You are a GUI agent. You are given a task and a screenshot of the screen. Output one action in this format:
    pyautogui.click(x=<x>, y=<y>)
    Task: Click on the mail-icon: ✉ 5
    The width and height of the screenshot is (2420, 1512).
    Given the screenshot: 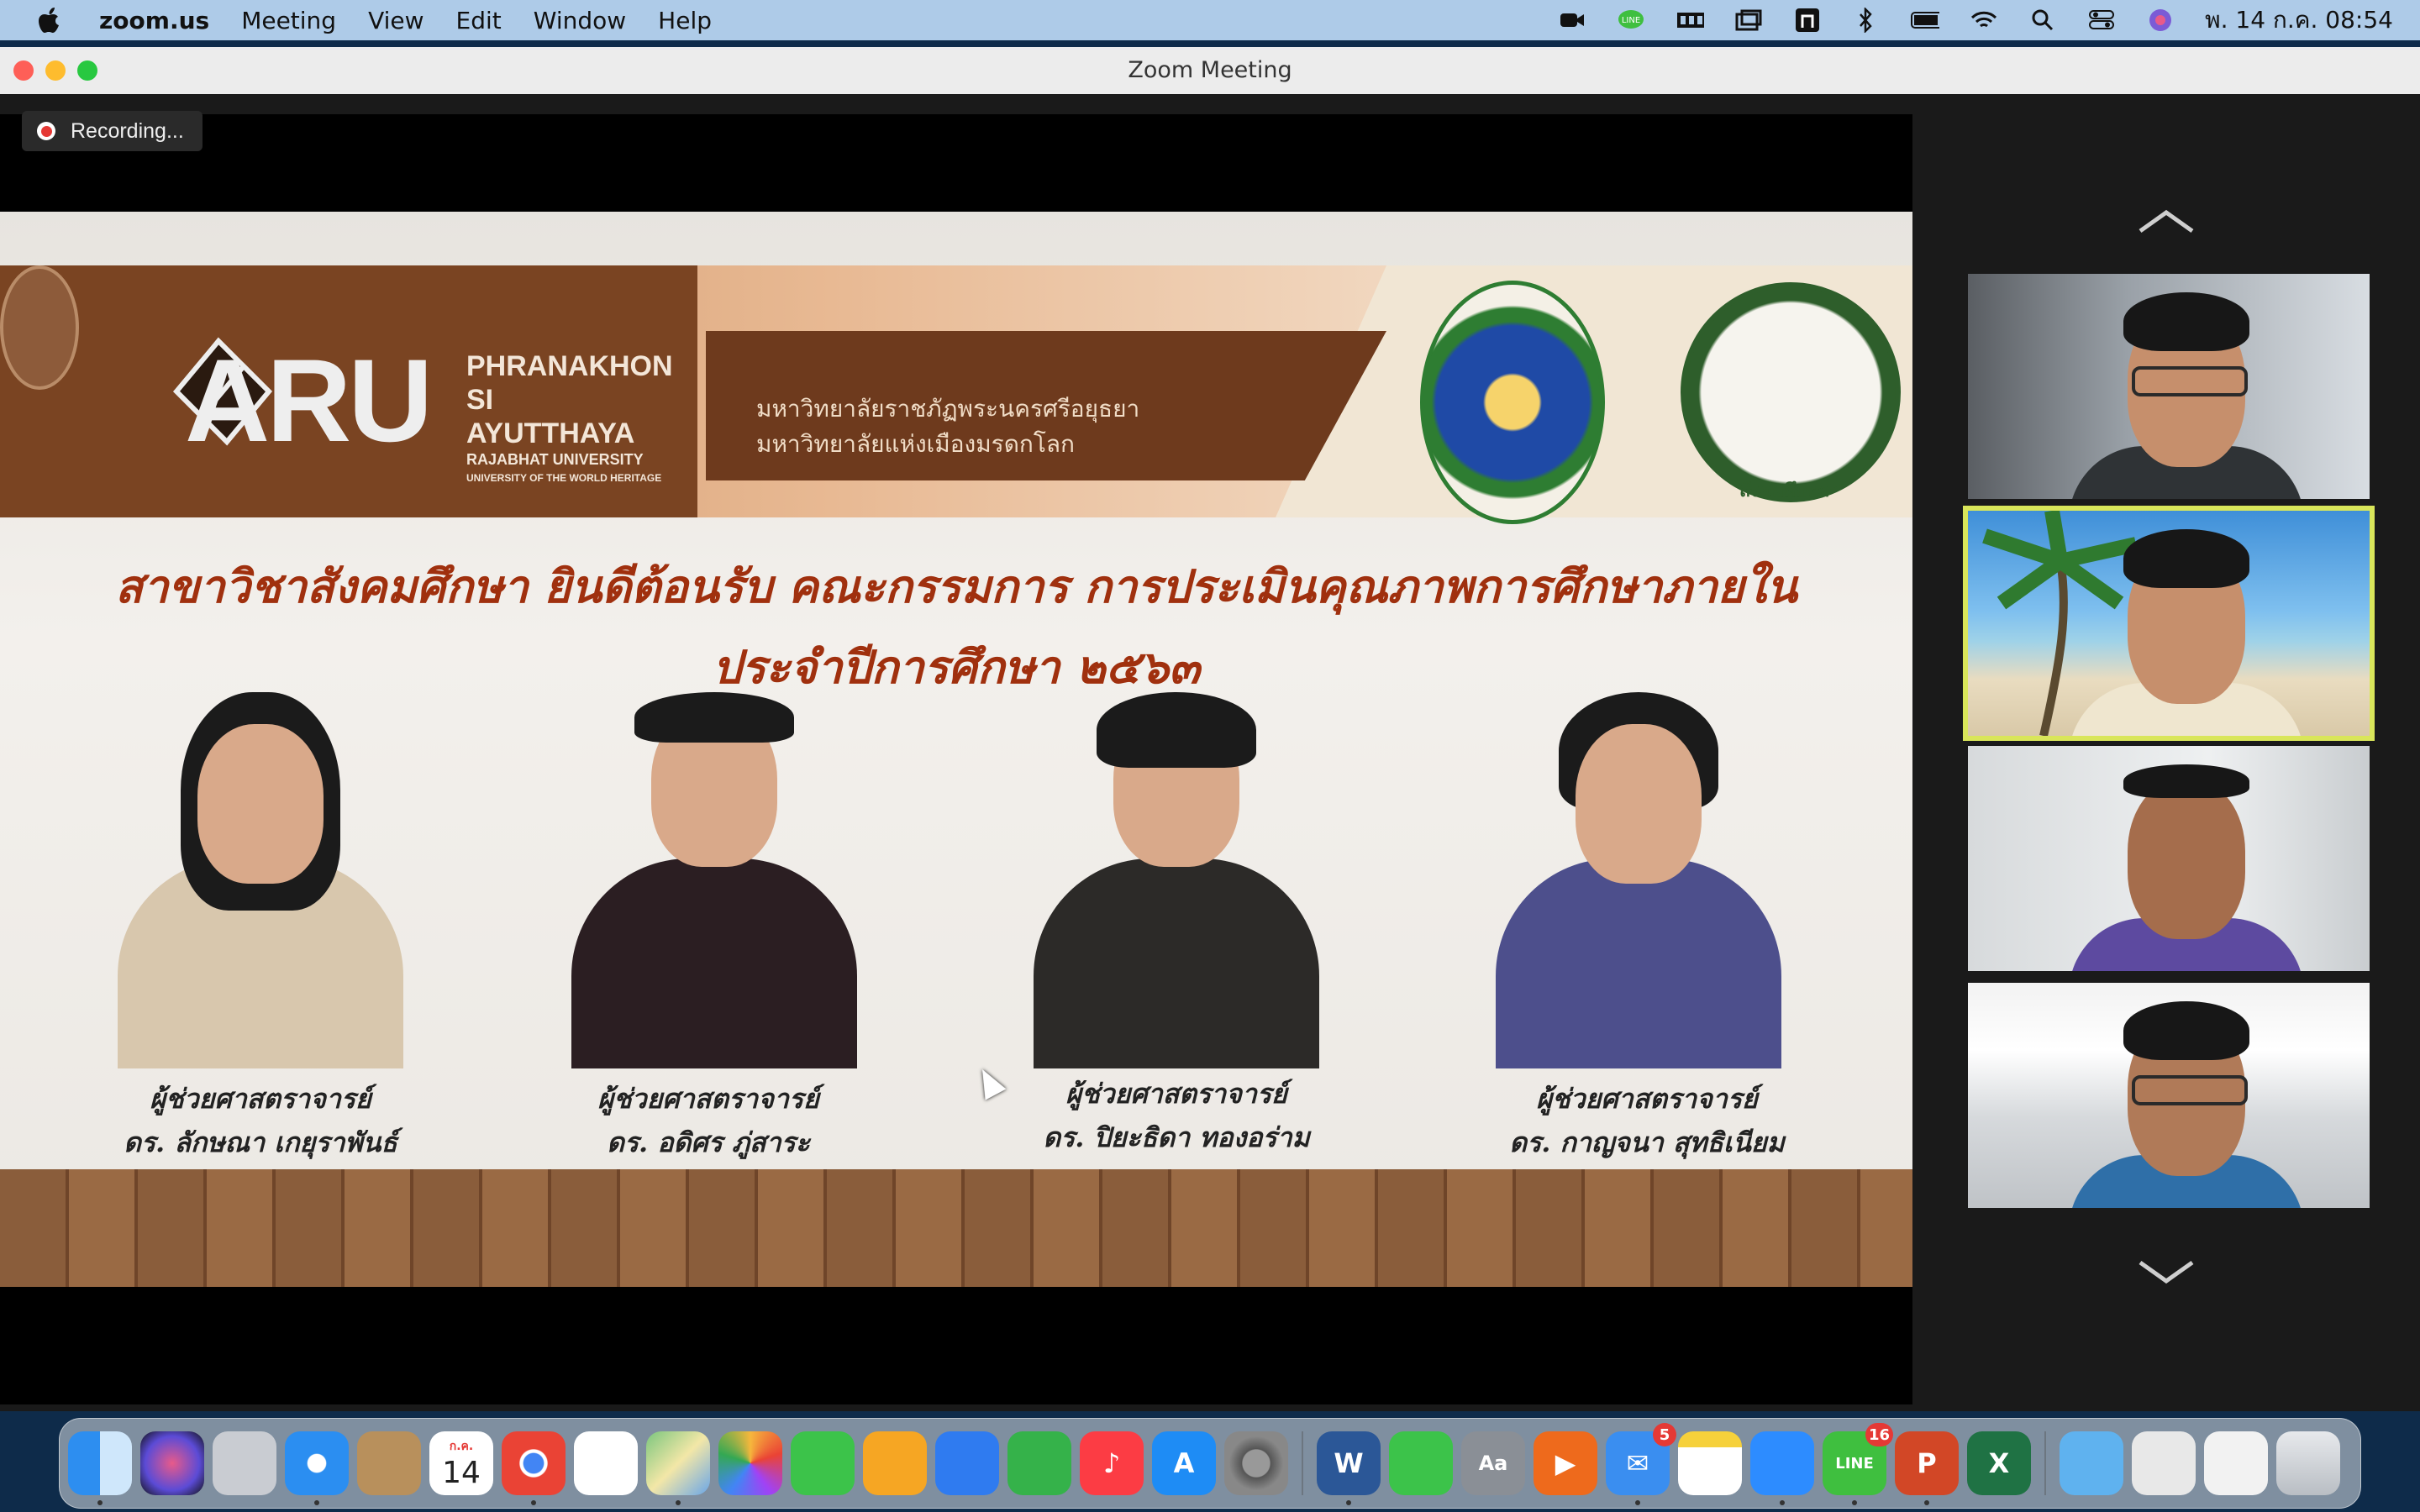 What is the action you would take?
    pyautogui.click(x=1641, y=1464)
    